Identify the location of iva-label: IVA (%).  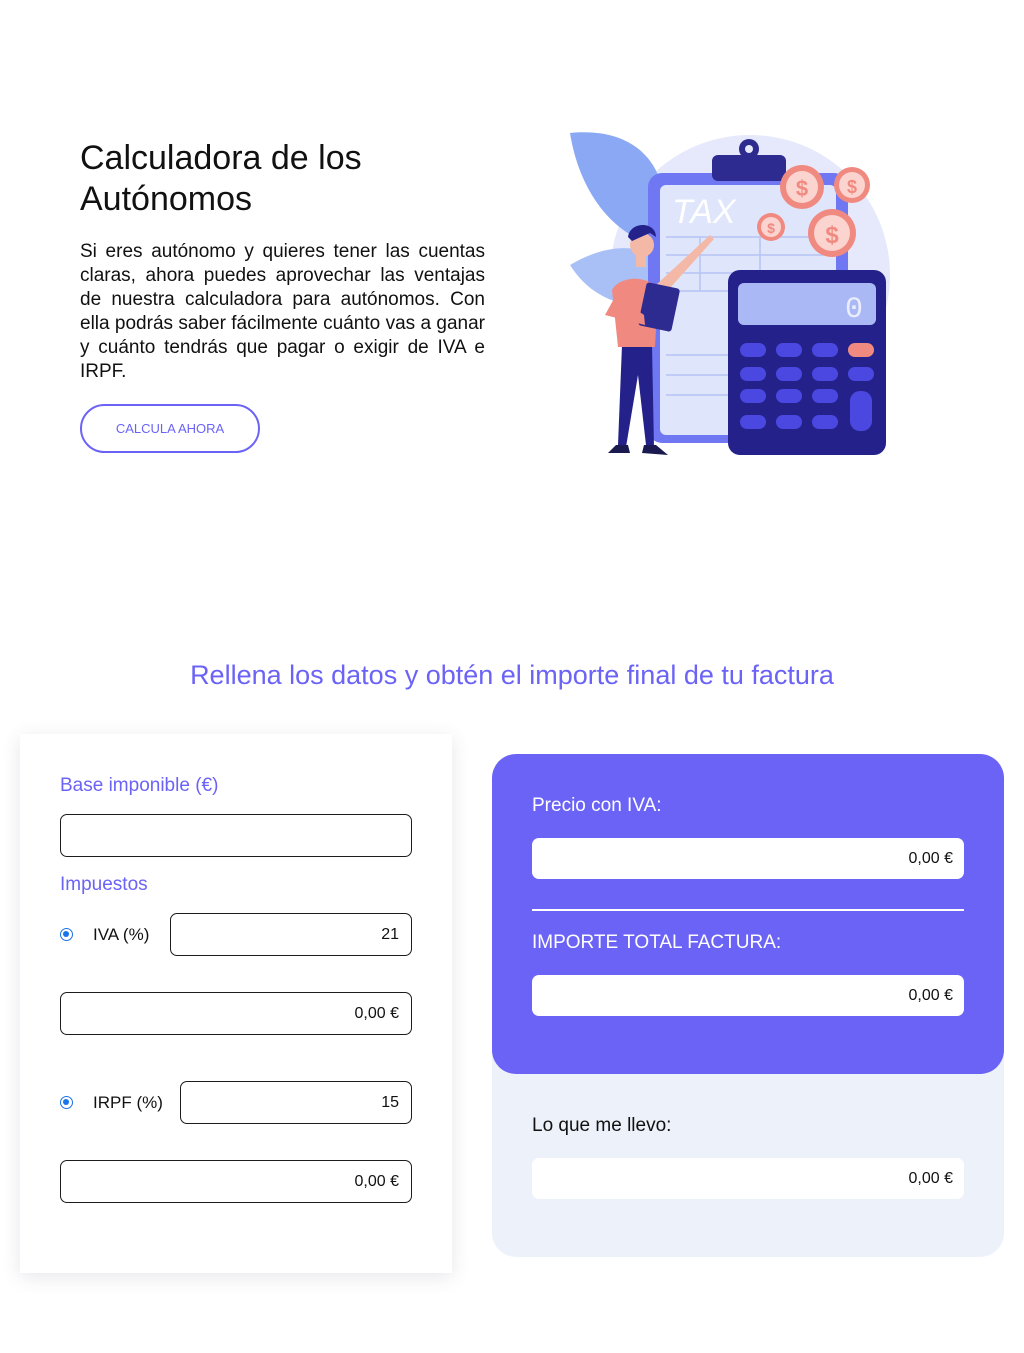
(121, 934).